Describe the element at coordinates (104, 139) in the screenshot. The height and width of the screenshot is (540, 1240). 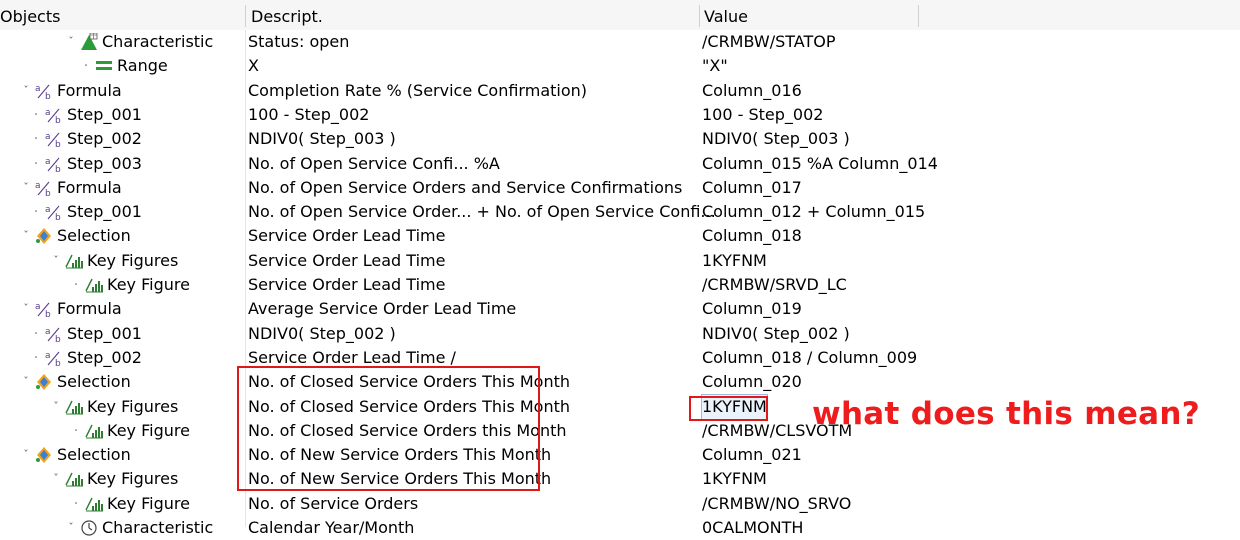
I see `object-label: Step_002` at that location.